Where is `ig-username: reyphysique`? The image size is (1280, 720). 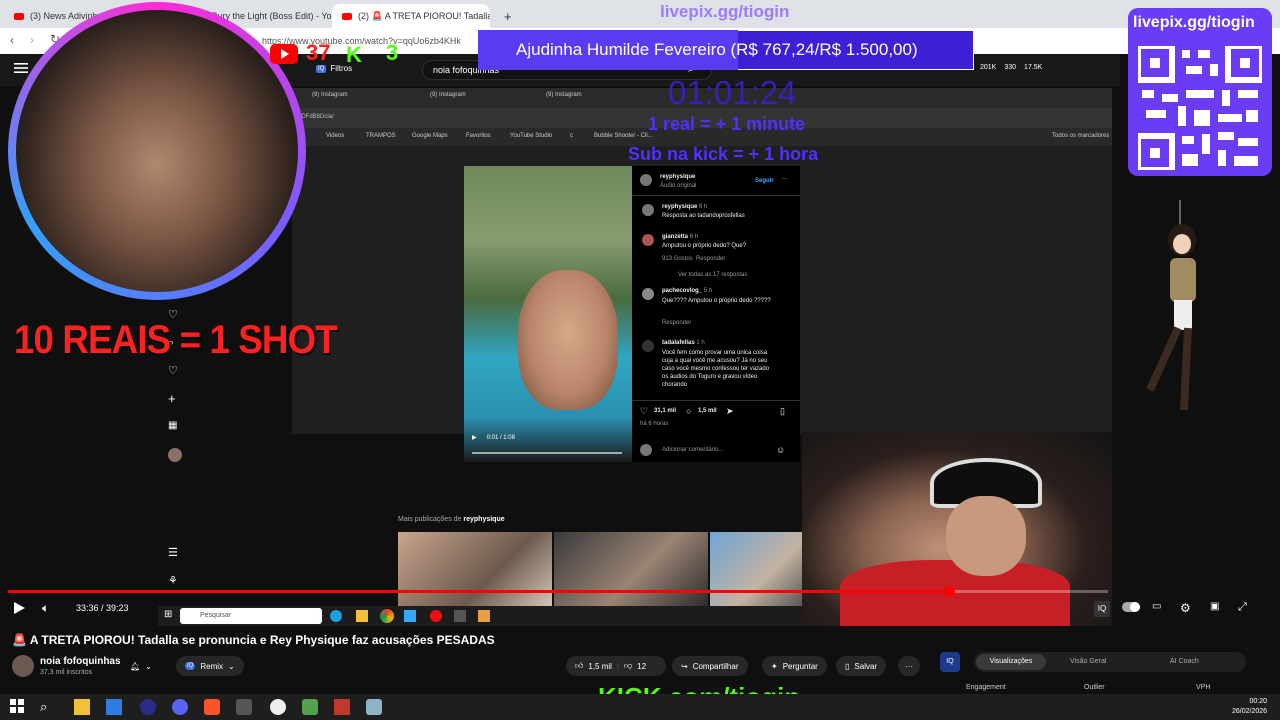
ig-username: reyphysique is located at coordinates (677, 177).